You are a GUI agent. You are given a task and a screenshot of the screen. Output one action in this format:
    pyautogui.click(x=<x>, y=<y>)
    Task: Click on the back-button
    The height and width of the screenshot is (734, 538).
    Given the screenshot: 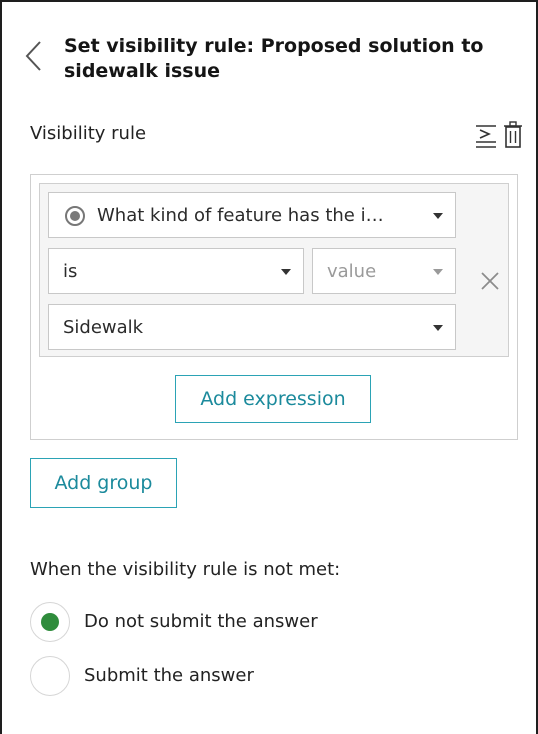 What is the action you would take?
    pyautogui.click(x=34, y=56)
    